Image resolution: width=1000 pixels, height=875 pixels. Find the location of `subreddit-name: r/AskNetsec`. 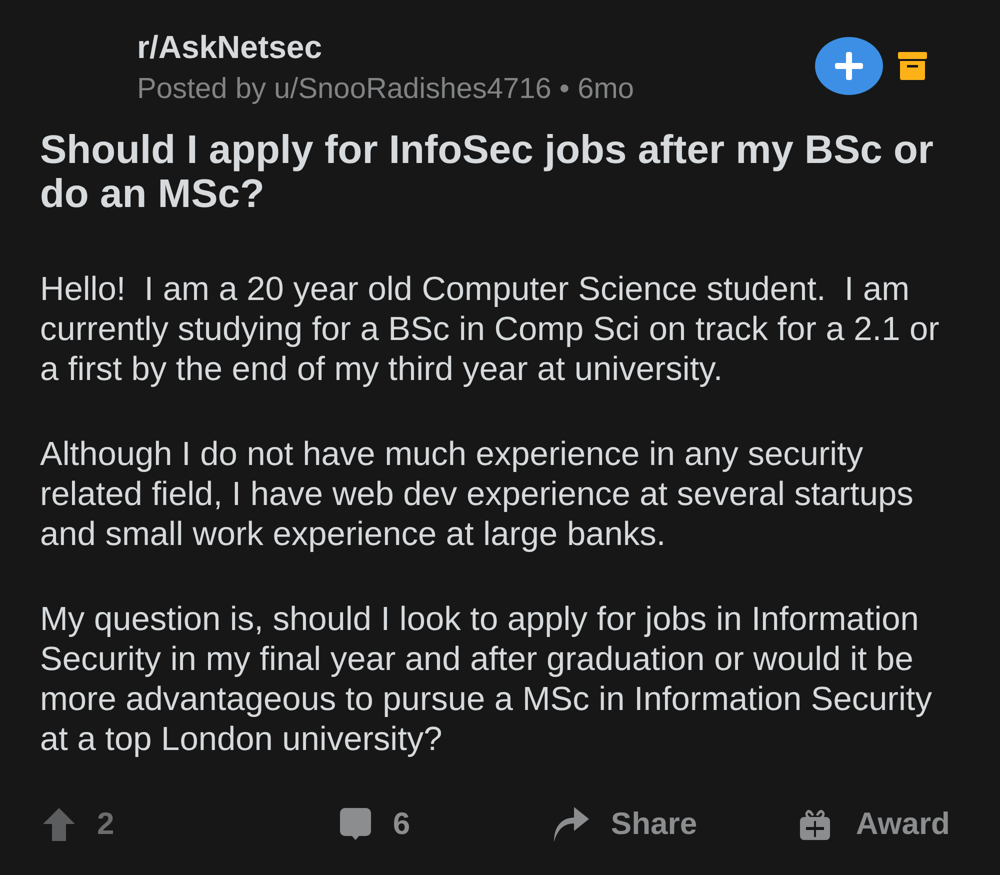

subreddit-name: r/AskNetsec is located at coordinates (229, 47).